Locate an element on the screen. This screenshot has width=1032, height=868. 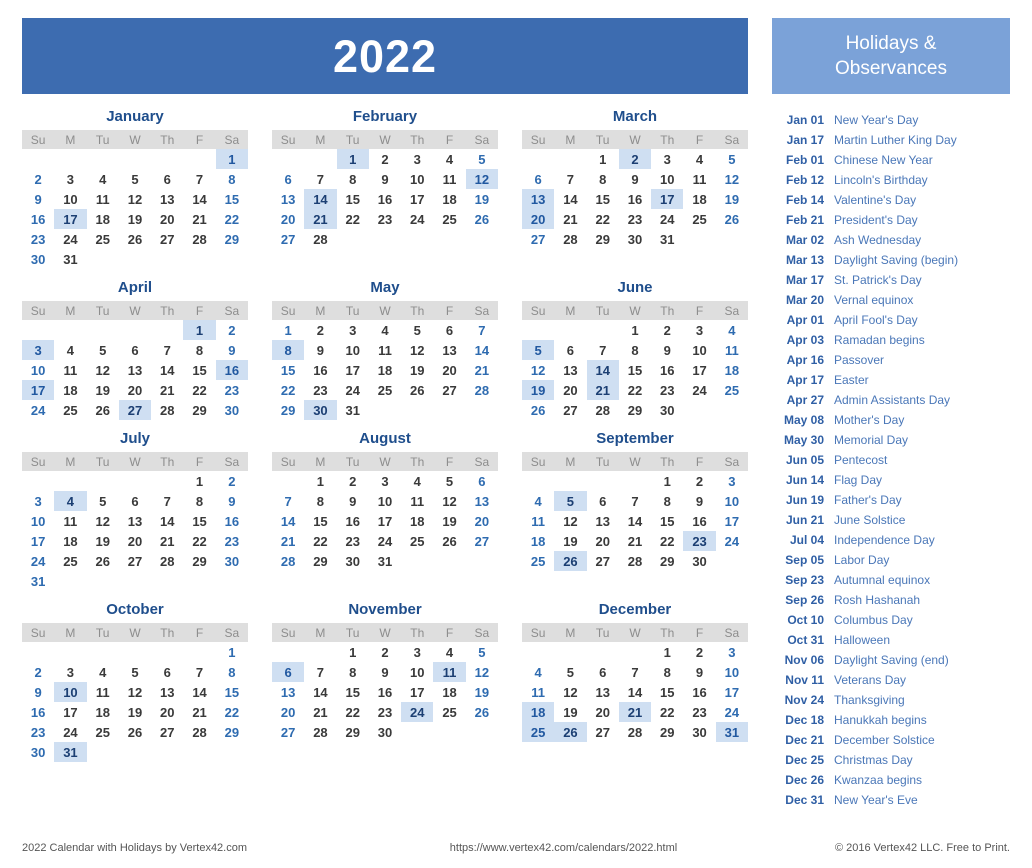
day-cell: 26 is located at coordinates (449, 541).